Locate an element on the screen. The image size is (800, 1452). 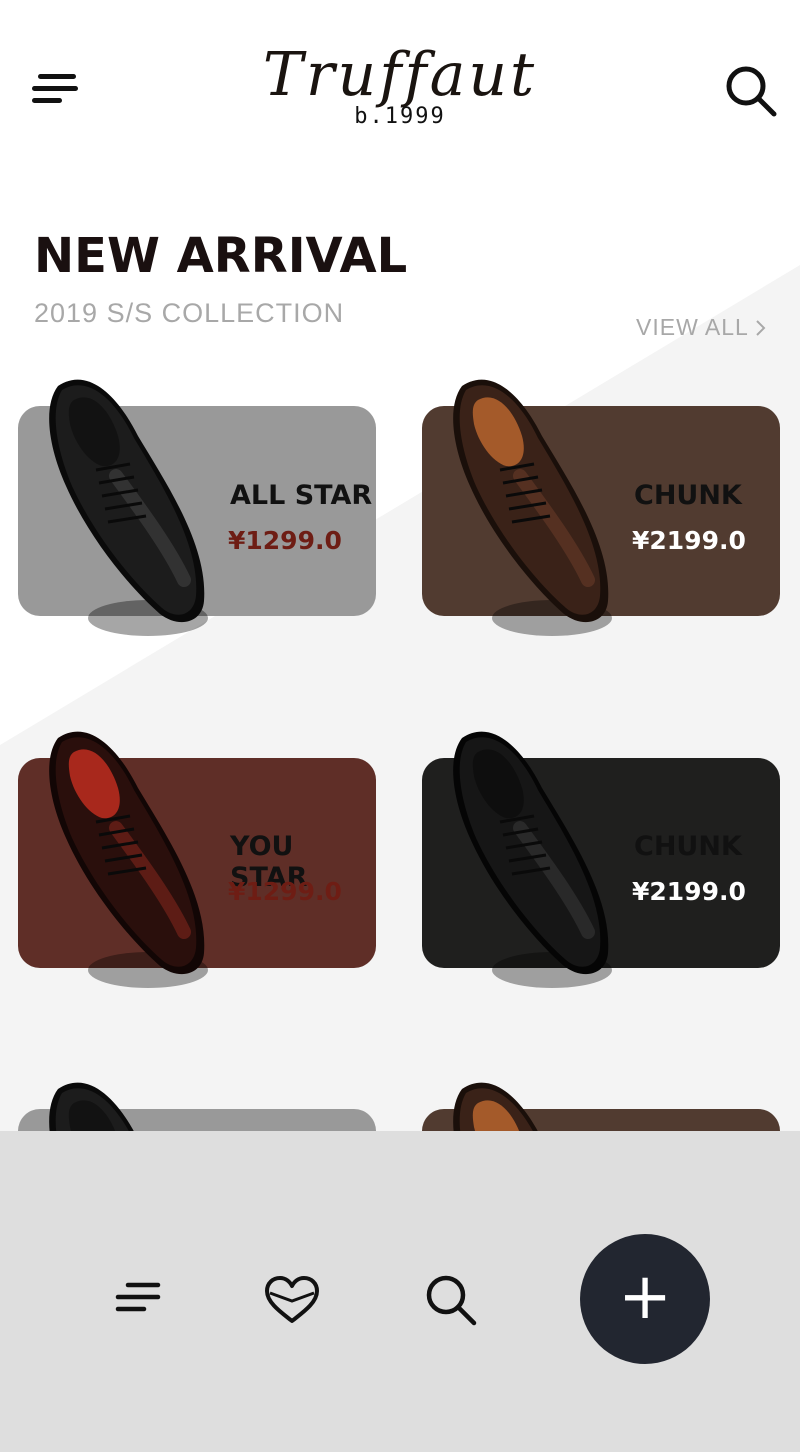
nav-menu-button is located at coordinates (139, 1299).